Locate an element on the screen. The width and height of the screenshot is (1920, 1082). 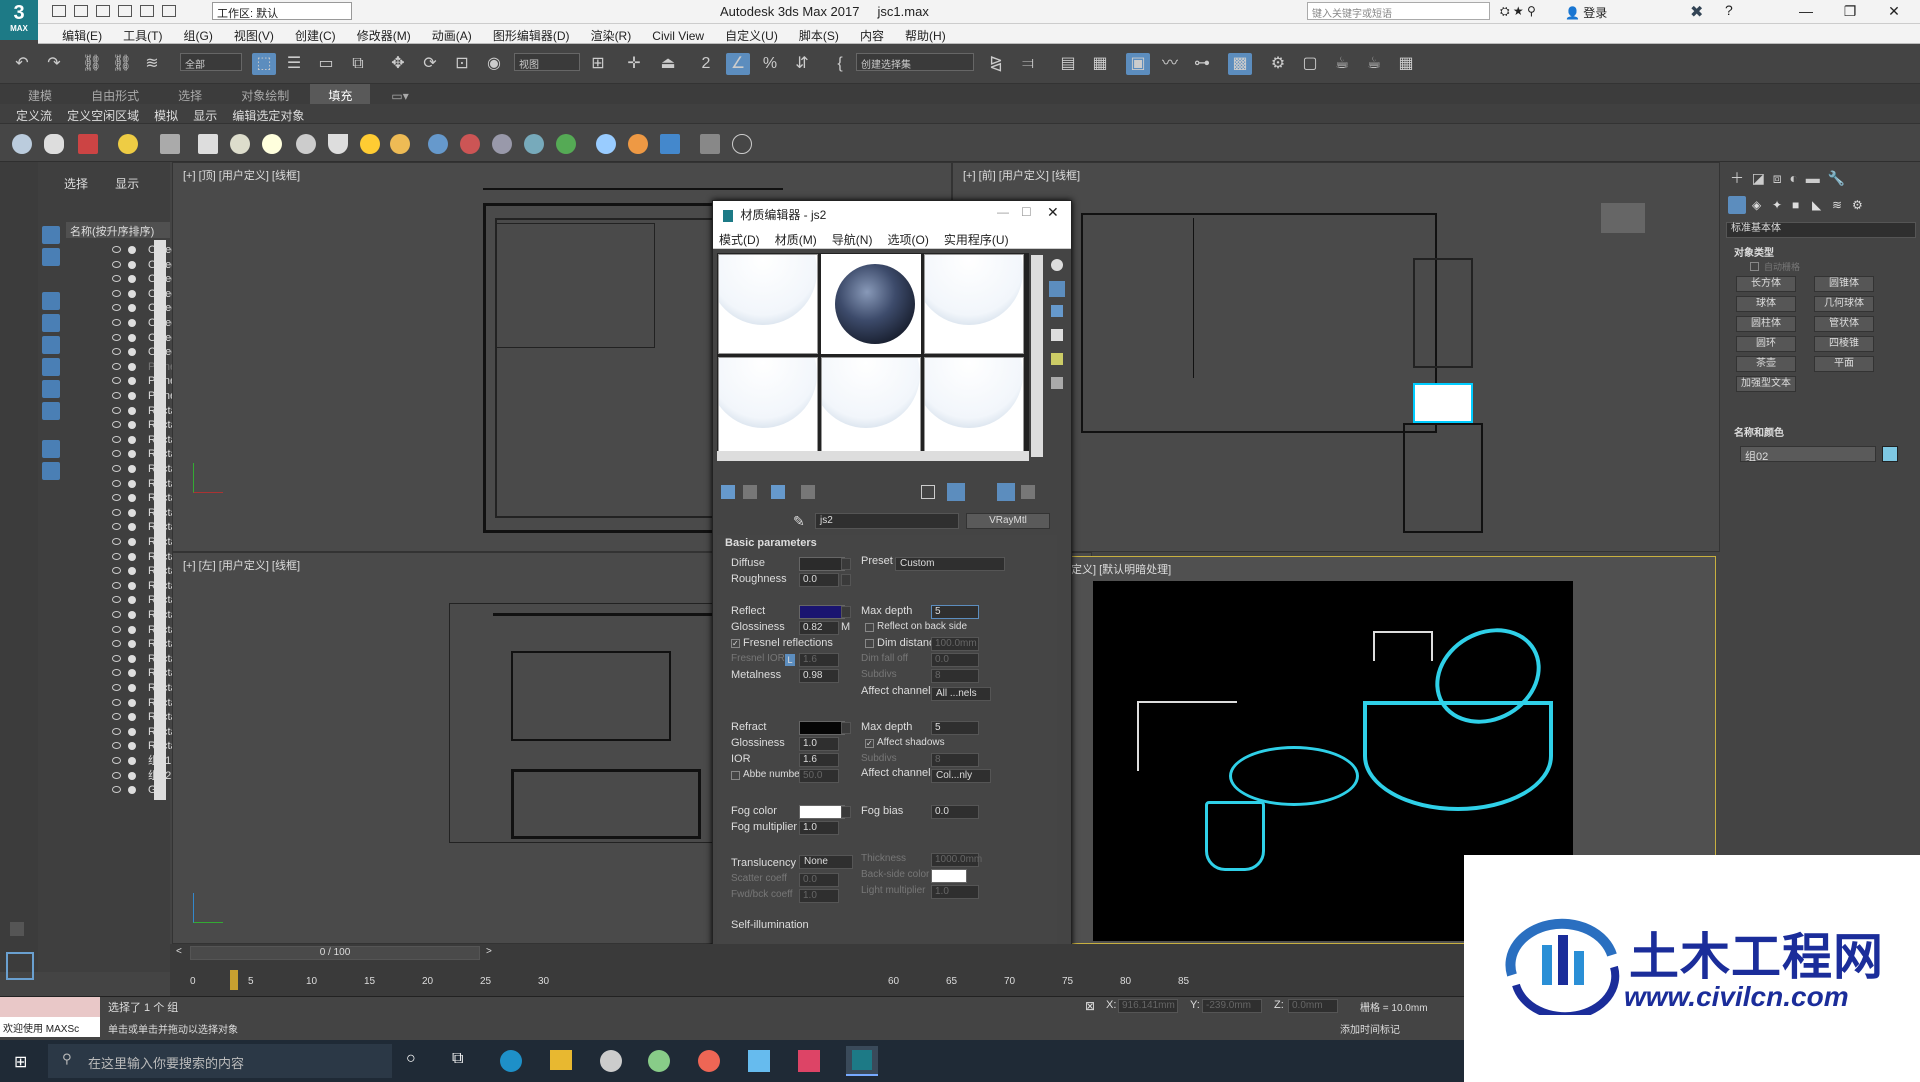
sample-type-icon is located at coordinates (1057, 265).